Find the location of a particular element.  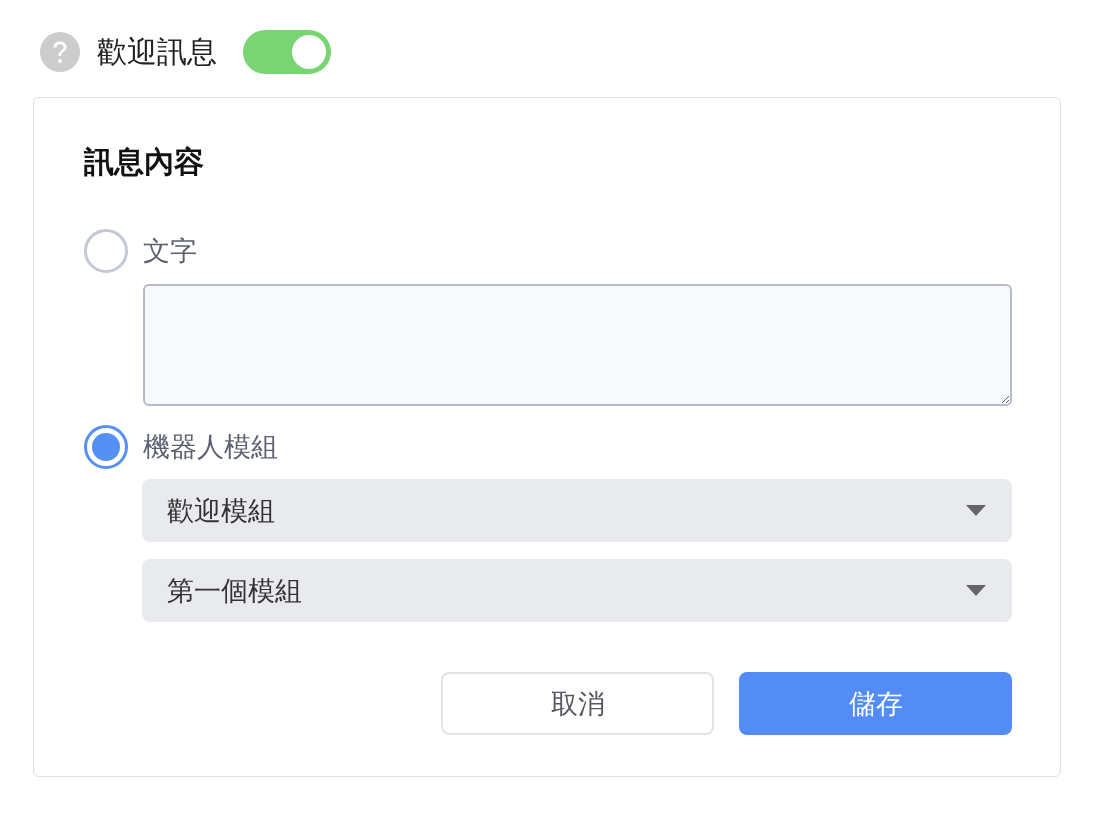

section-title: 歡迎訊息 is located at coordinates (157, 52).